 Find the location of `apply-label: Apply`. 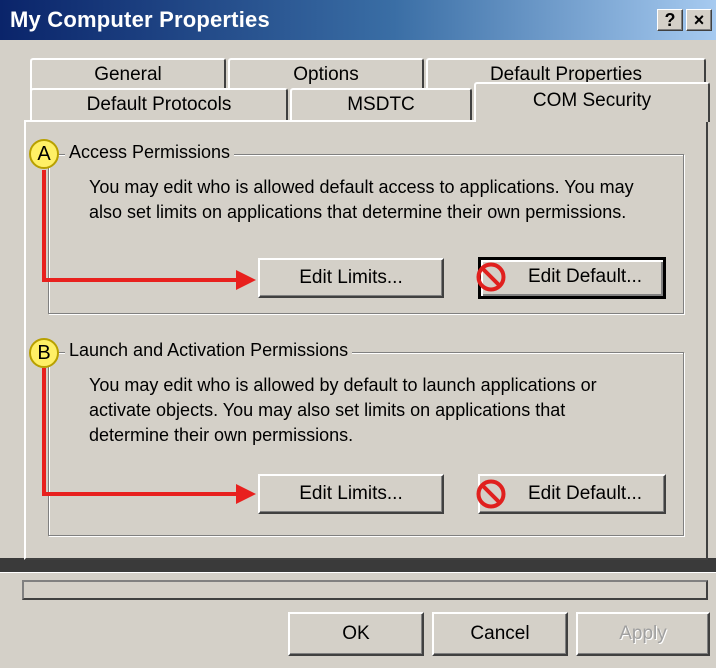

apply-label: Apply is located at coordinates (643, 633).